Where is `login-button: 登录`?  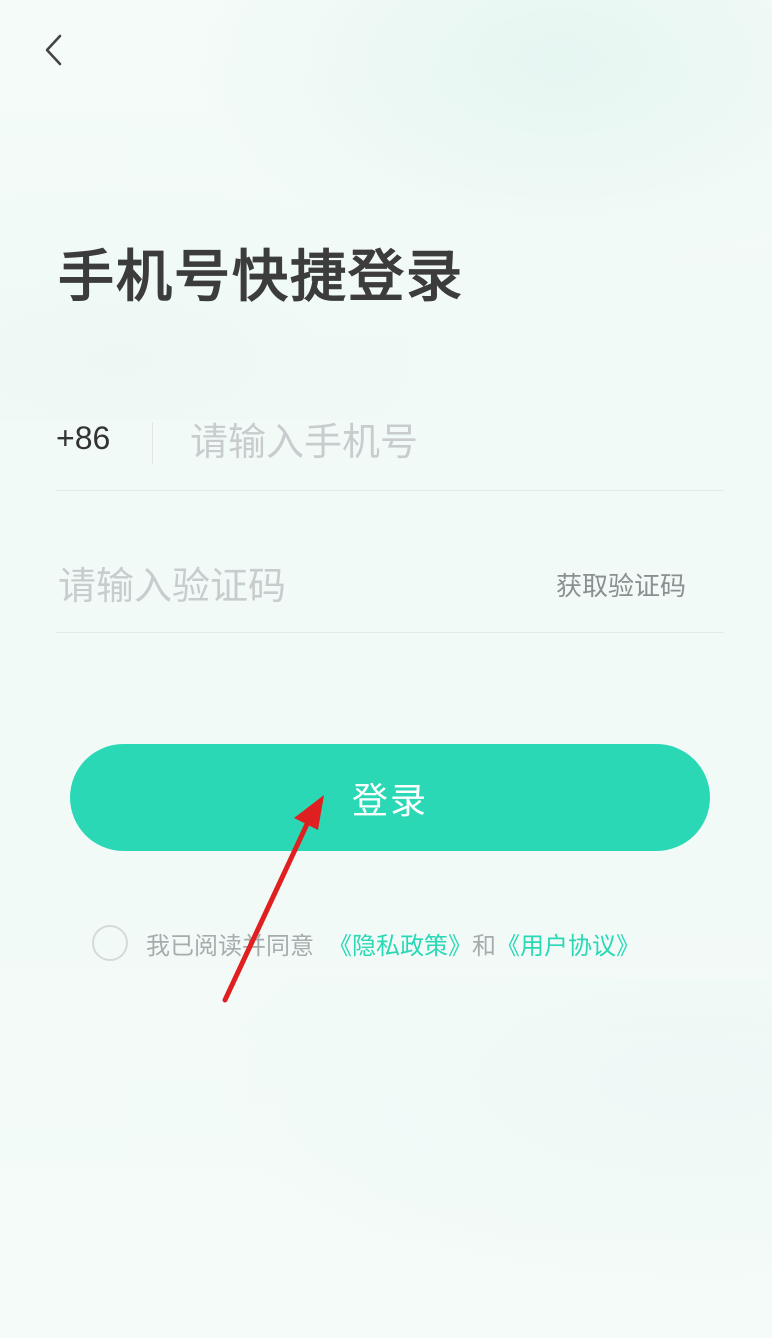
login-button: 登录 is located at coordinates (390, 797).